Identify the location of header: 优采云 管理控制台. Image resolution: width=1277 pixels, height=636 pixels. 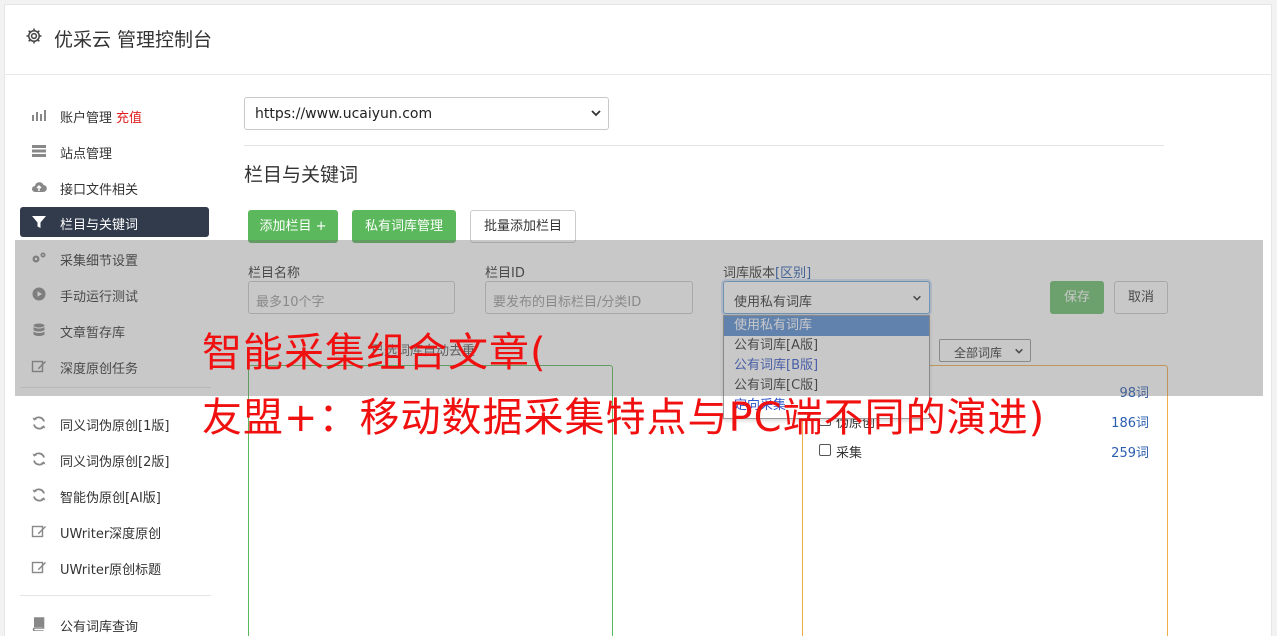
(638, 40).